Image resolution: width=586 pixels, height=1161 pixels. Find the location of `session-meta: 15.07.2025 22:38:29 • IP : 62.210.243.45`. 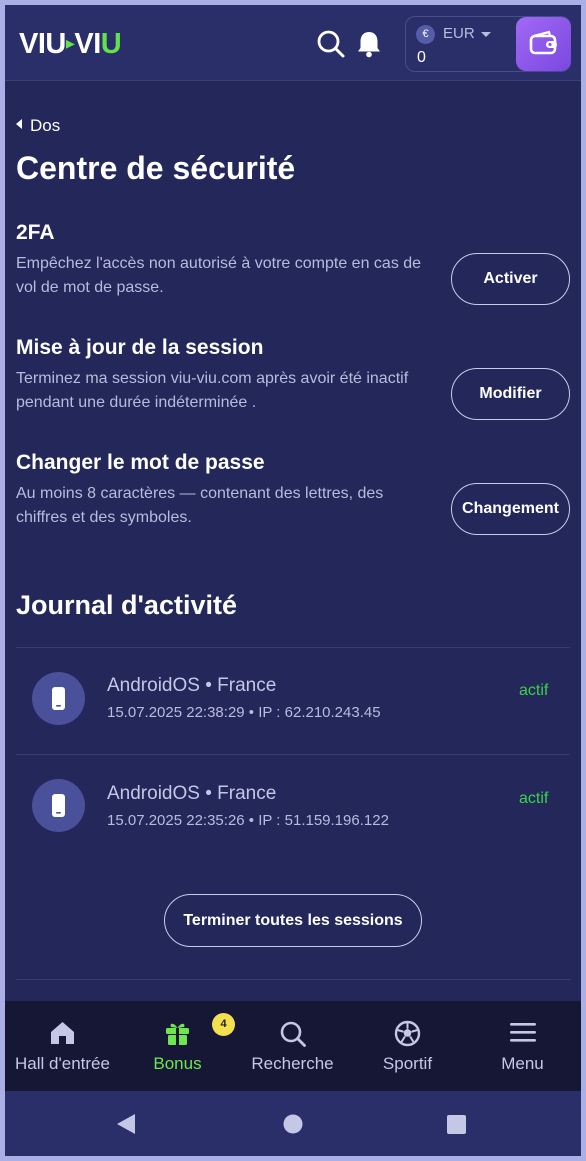

session-meta: 15.07.2025 22:38:29 • IP : 62.210.243.45 is located at coordinates (244, 712).